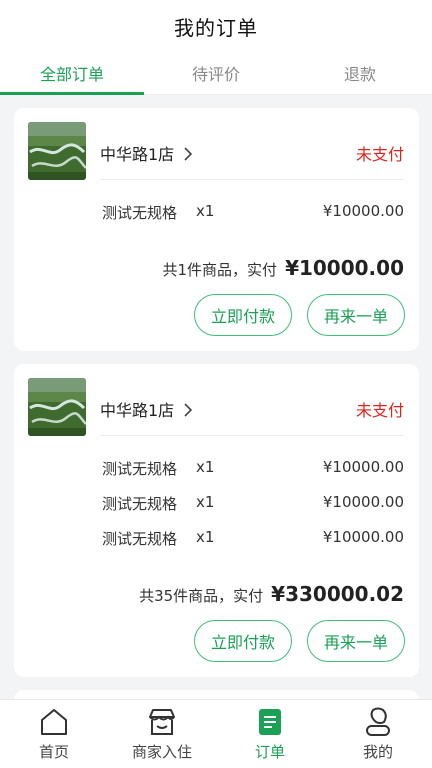 This screenshot has height=768, width=432. I want to click on nav-home: 首页, so click(54, 734).